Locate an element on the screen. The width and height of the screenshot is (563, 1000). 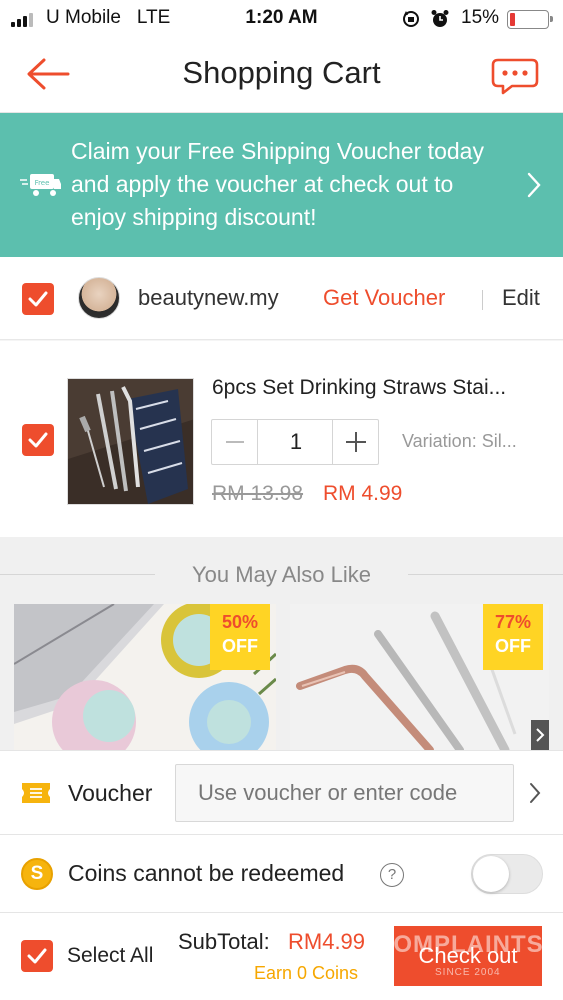
increase-quantity-button is located at coordinates (355, 442).